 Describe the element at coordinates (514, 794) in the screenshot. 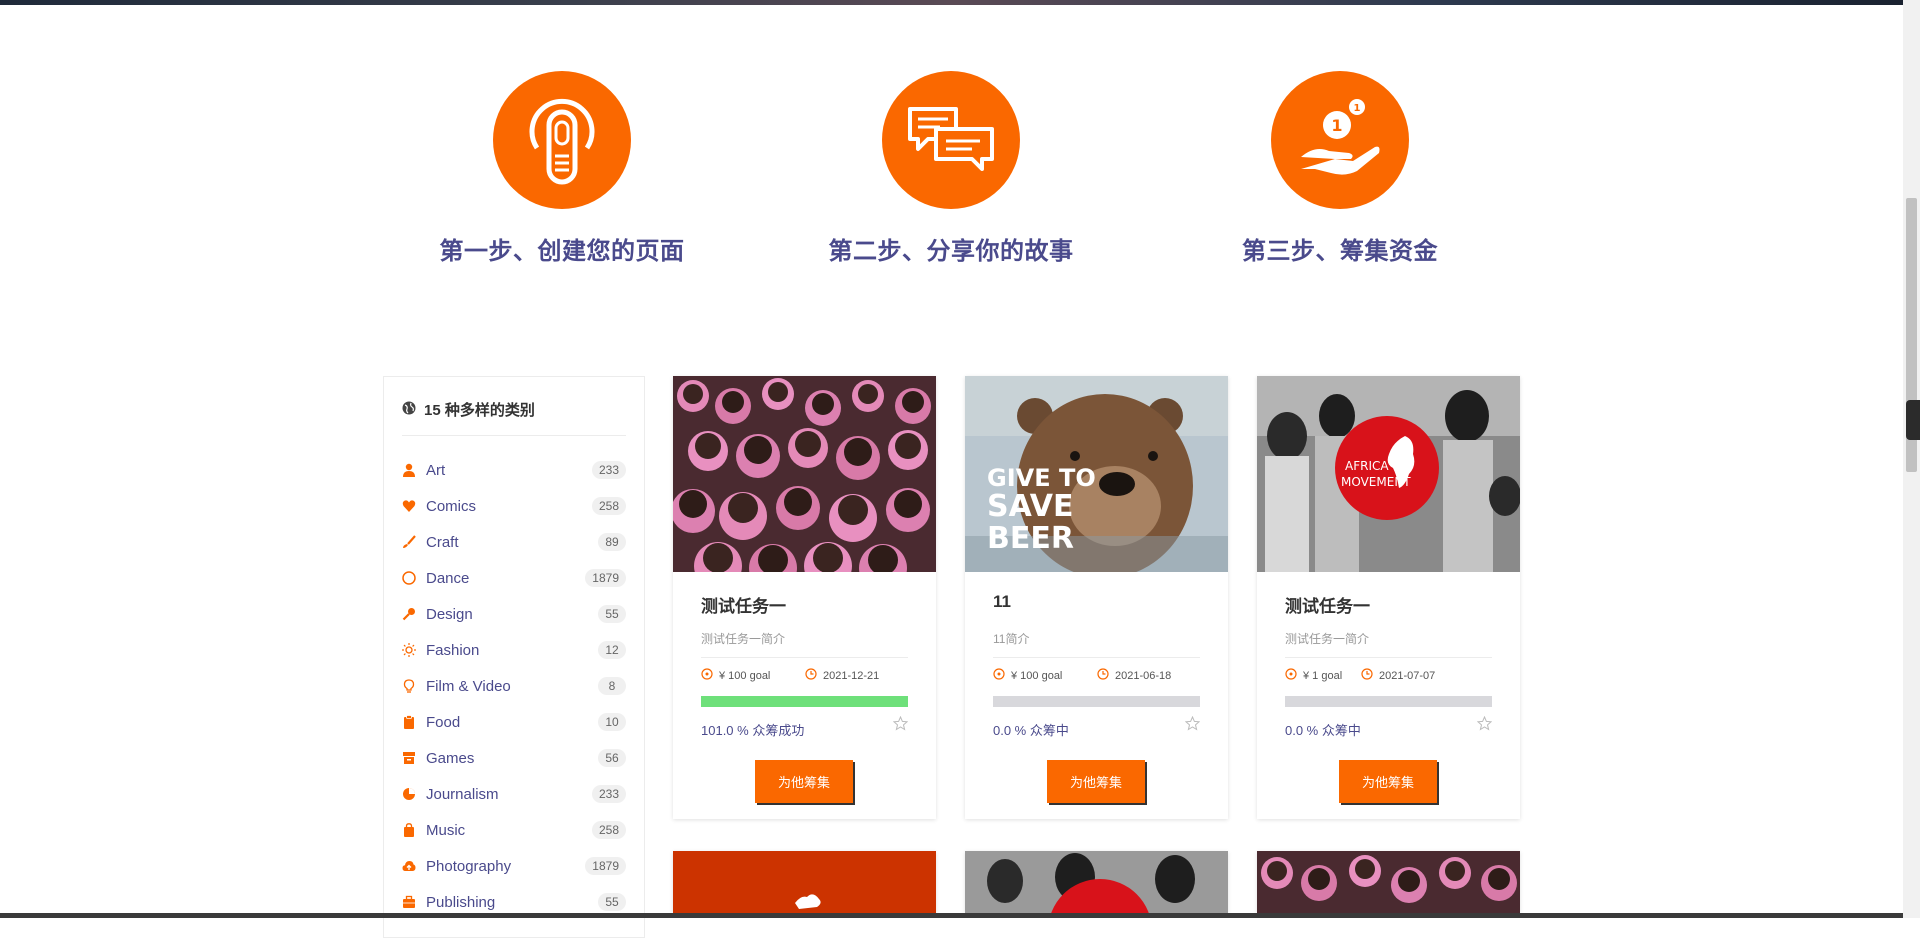

I see `category-journalism: Journalism 233` at that location.